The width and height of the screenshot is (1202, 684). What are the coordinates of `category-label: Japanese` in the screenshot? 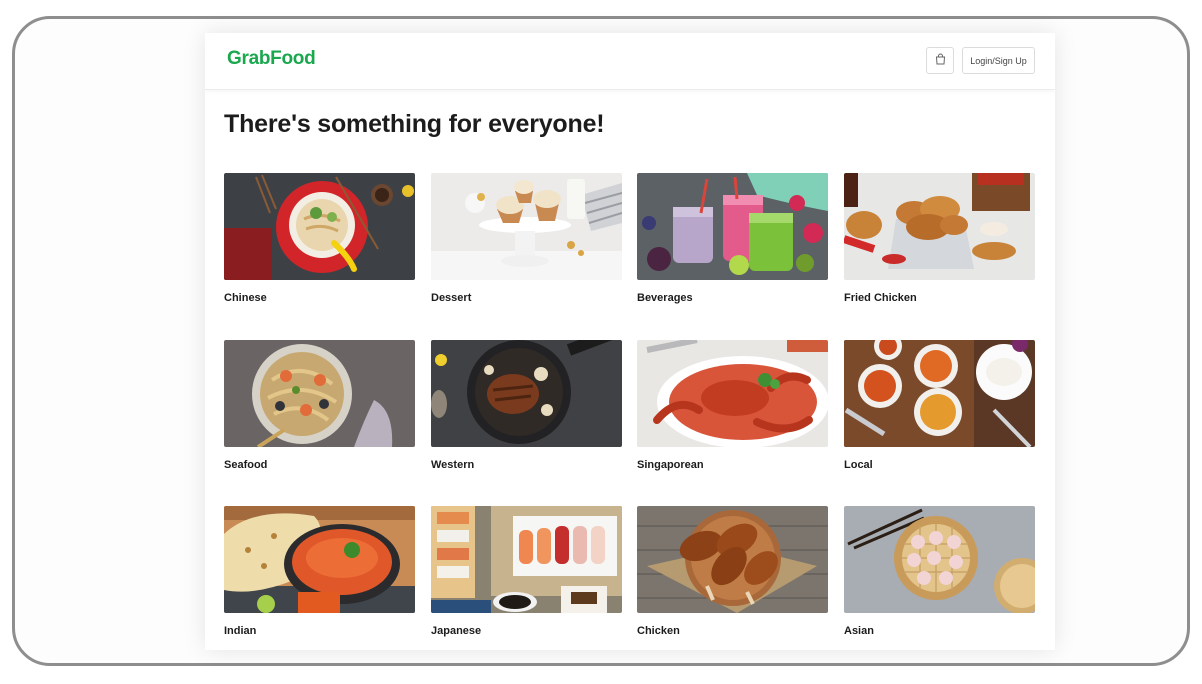 It's located at (456, 631).